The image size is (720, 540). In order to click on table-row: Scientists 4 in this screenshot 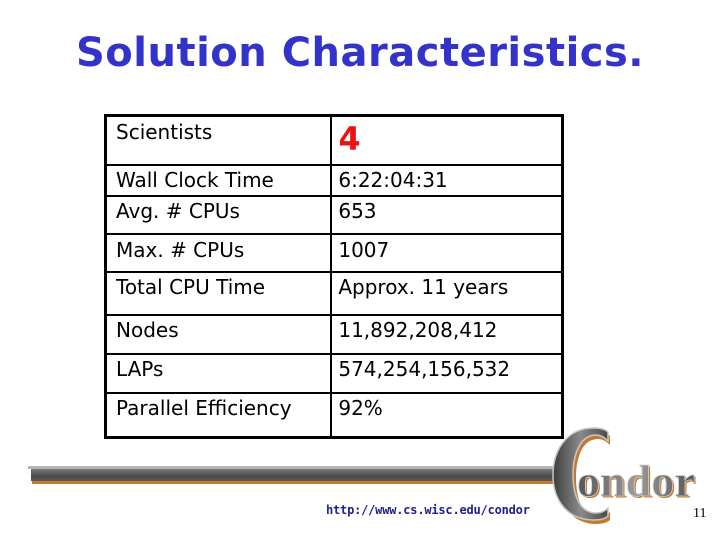, I will do `click(334, 140)`.